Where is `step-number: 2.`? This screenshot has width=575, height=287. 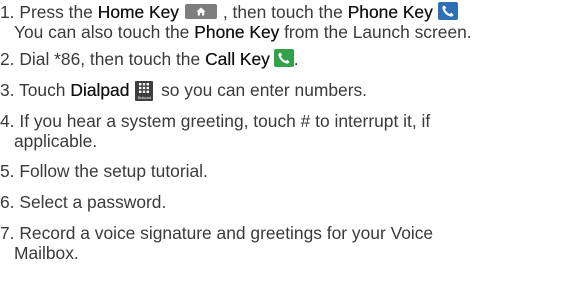 step-number: 2. is located at coordinates (7, 59).